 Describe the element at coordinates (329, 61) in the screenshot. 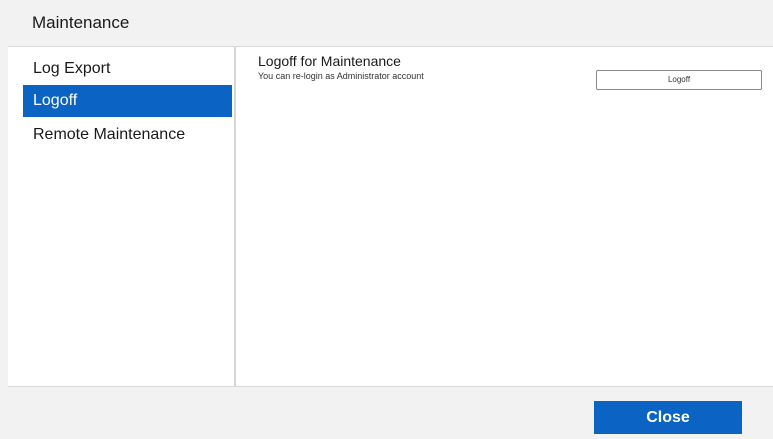

I see `section-title: Logoff for Maintenance` at that location.